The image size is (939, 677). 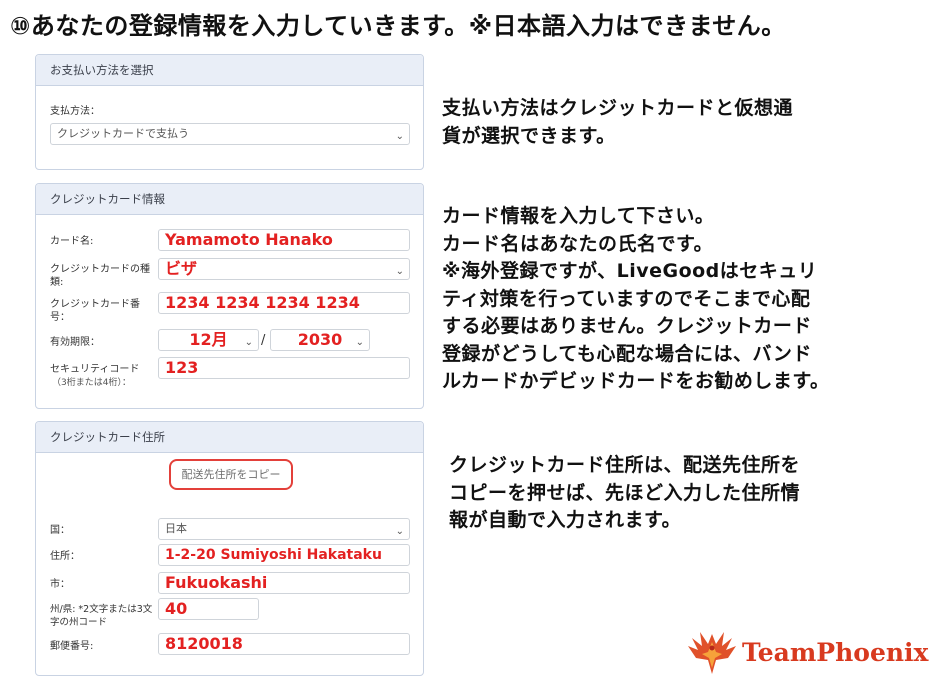 What do you see at coordinates (627, 326) in the screenshot?
I see `card-note-line: する必要はありません。クレジットカード` at bounding box center [627, 326].